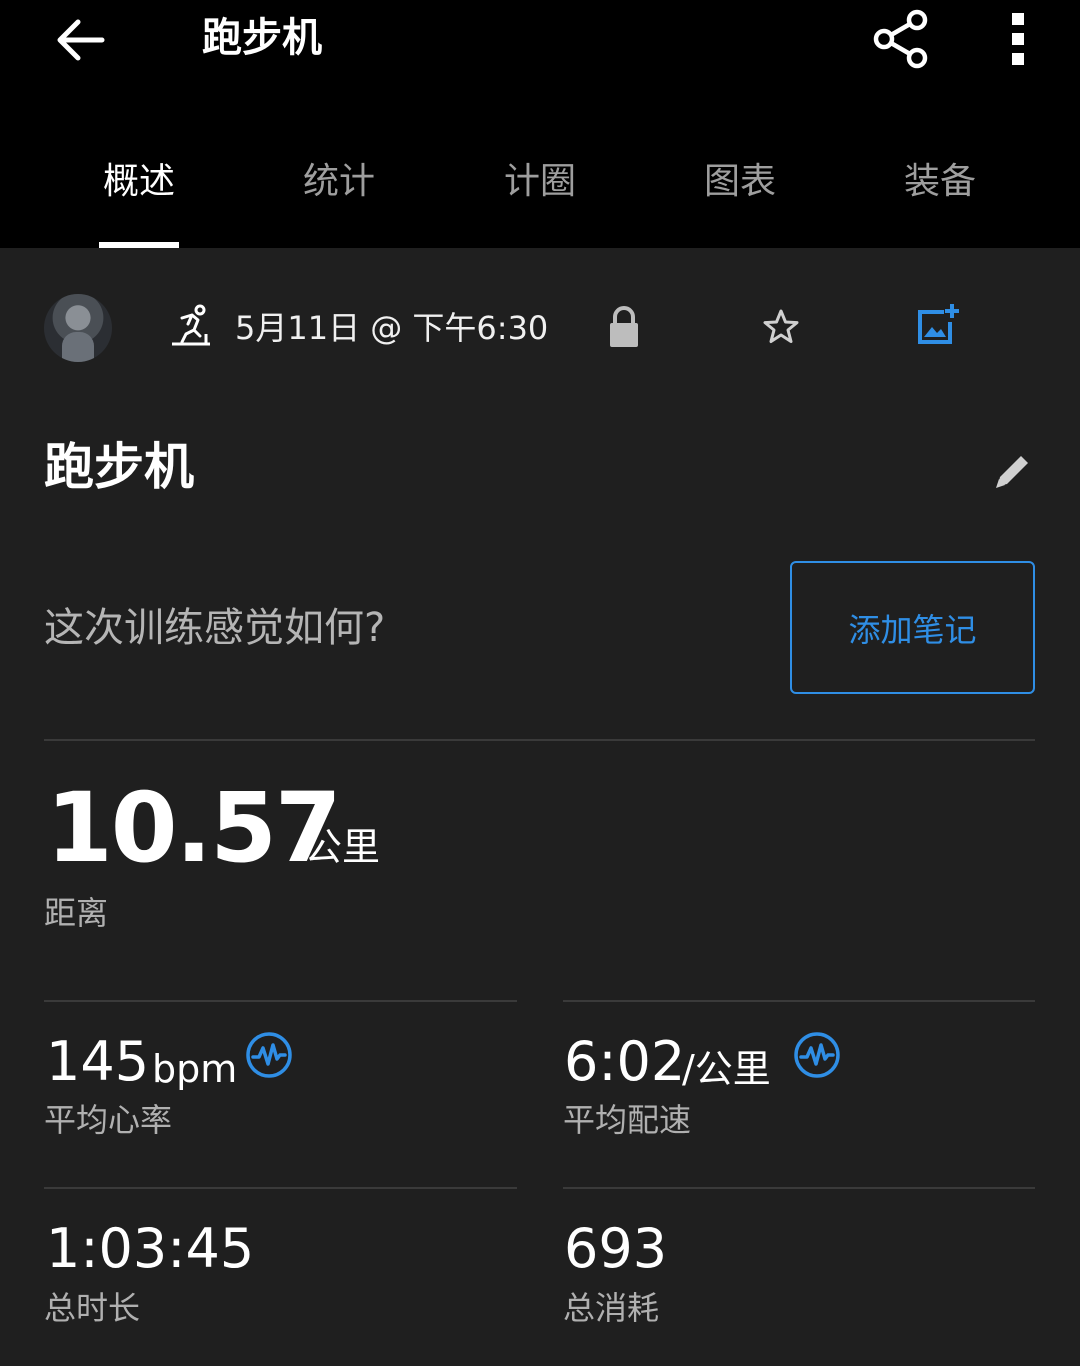  I want to click on activity-meta-row: 5月11日 @ 下午6:30, so click(540, 330).